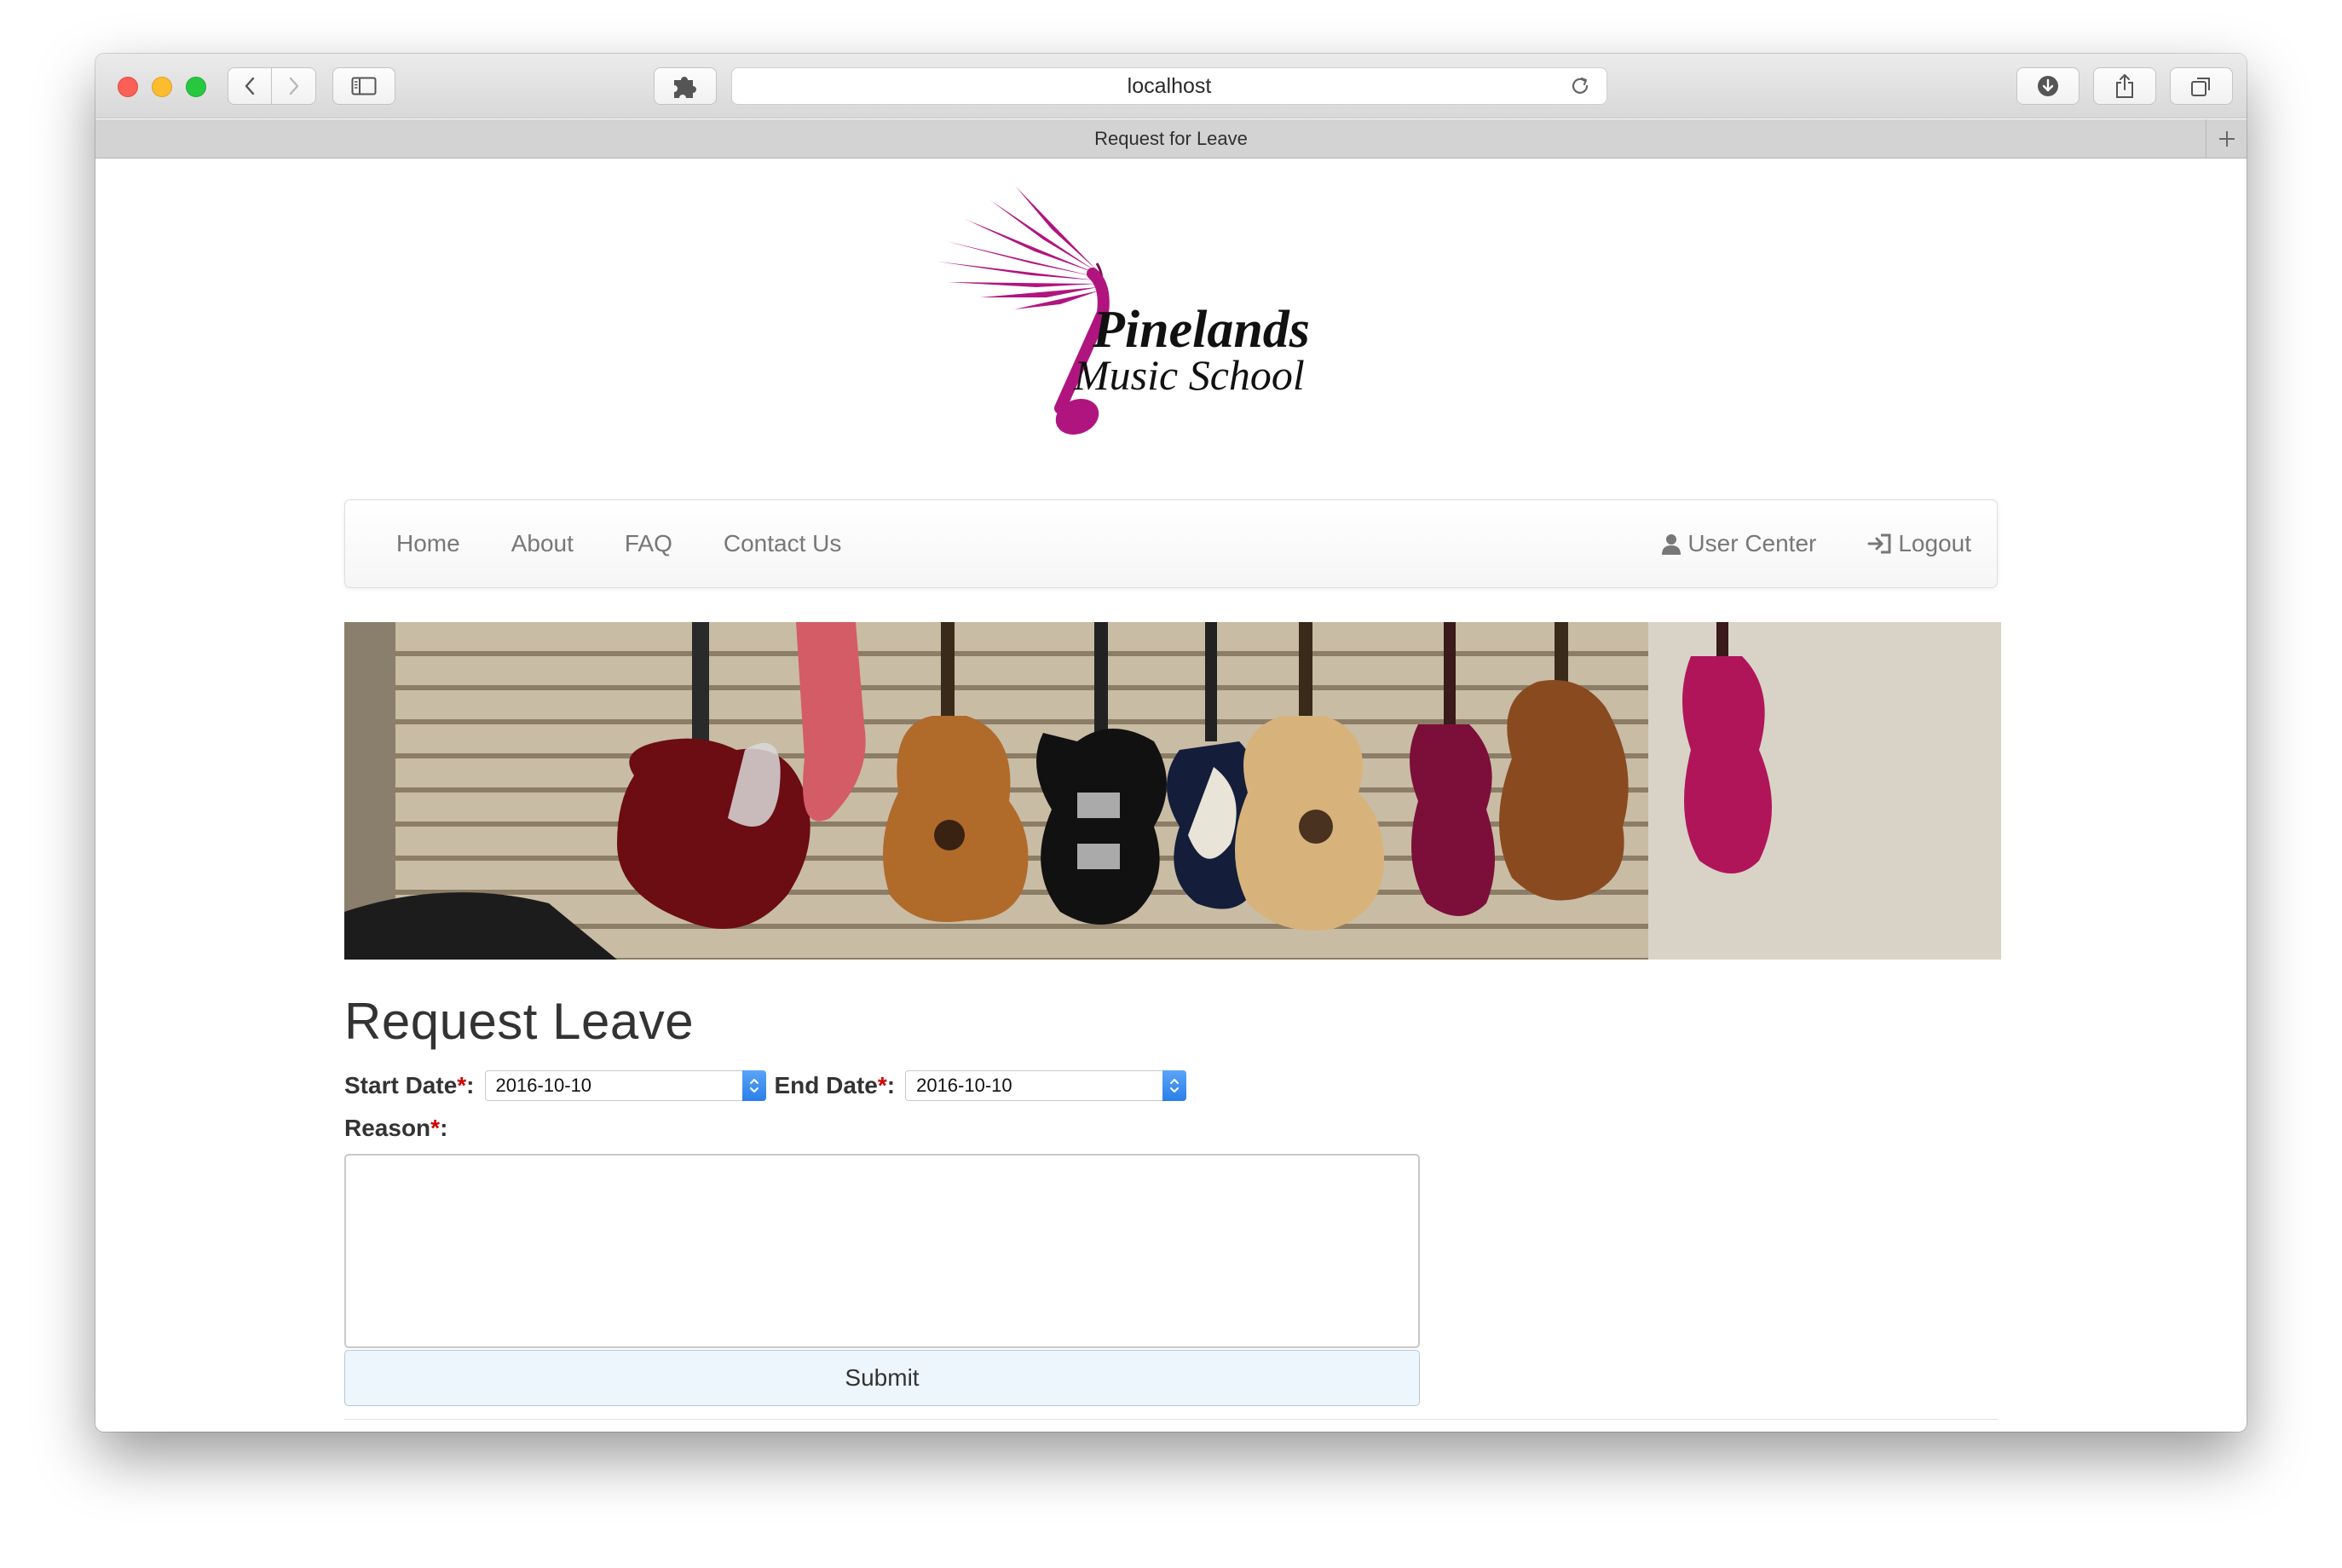 The height and width of the screenshot is (1568, 2342). What do you see at coordinates (409, 1085) in the screenshot?
I see `start-date-label: Start Date*:` at bounding box center [409, 1085].